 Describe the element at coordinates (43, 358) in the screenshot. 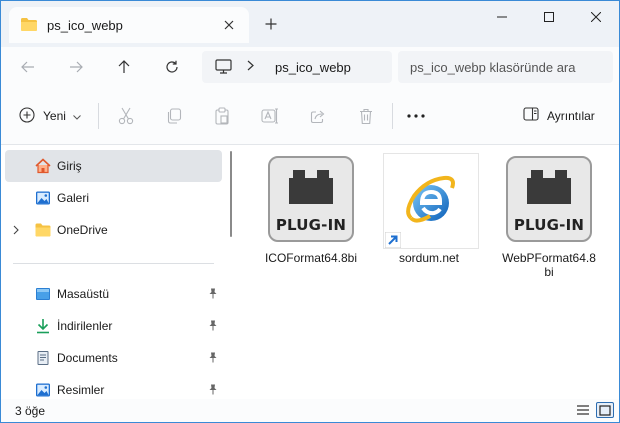

I see `document-icon` at that location.